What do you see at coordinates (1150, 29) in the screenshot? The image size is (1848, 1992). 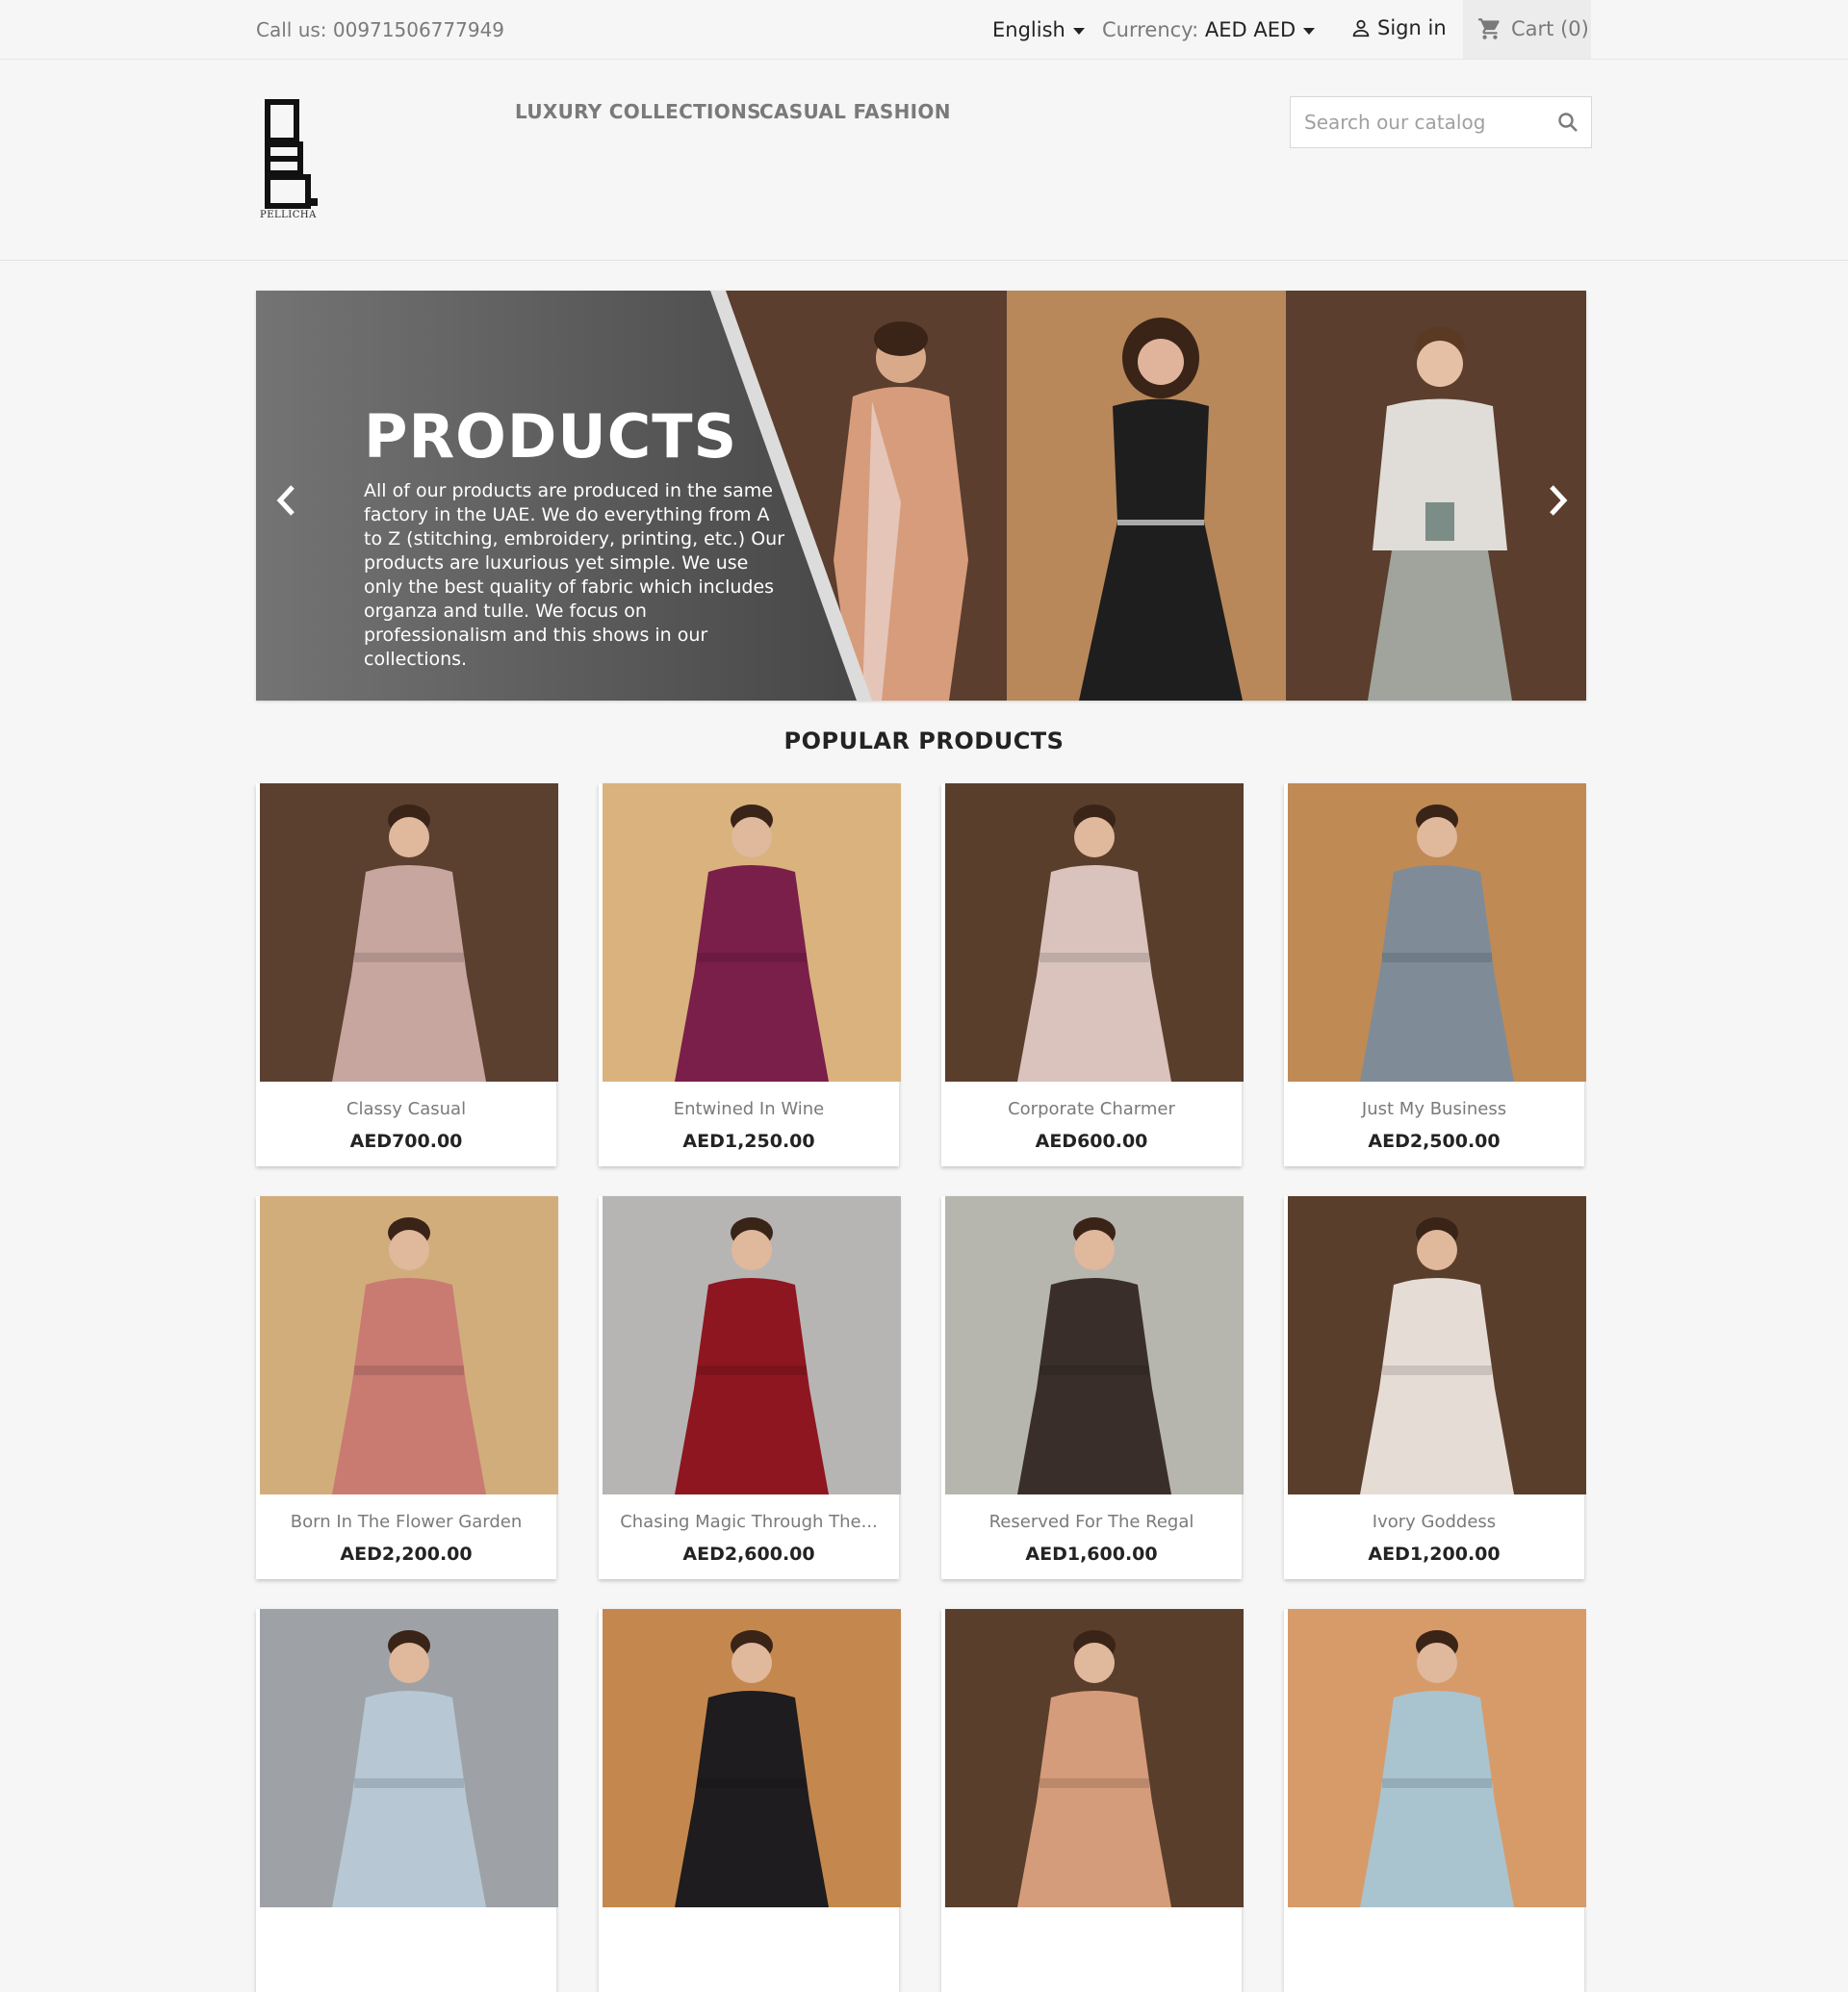 I see `currency-label: Currency:` at bounding box center [1150, 29].